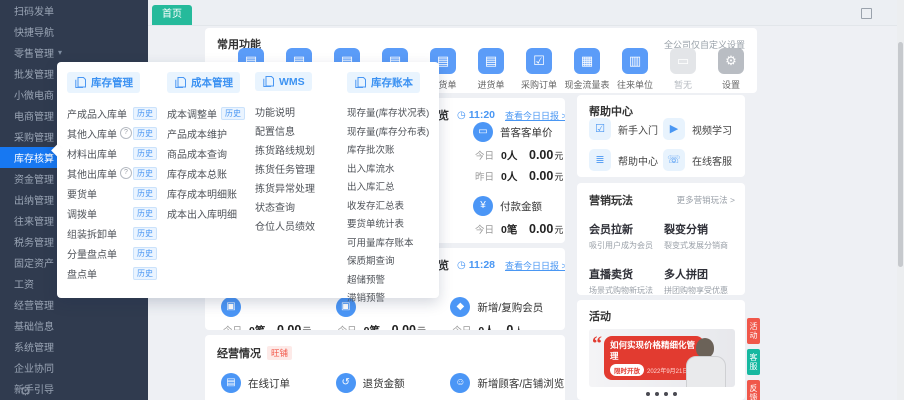  What do you see at coordinates (285, 227) in the screenshot?
I see `menu-item-label: 仓位人员绩效` at bounding box center [285, 227].